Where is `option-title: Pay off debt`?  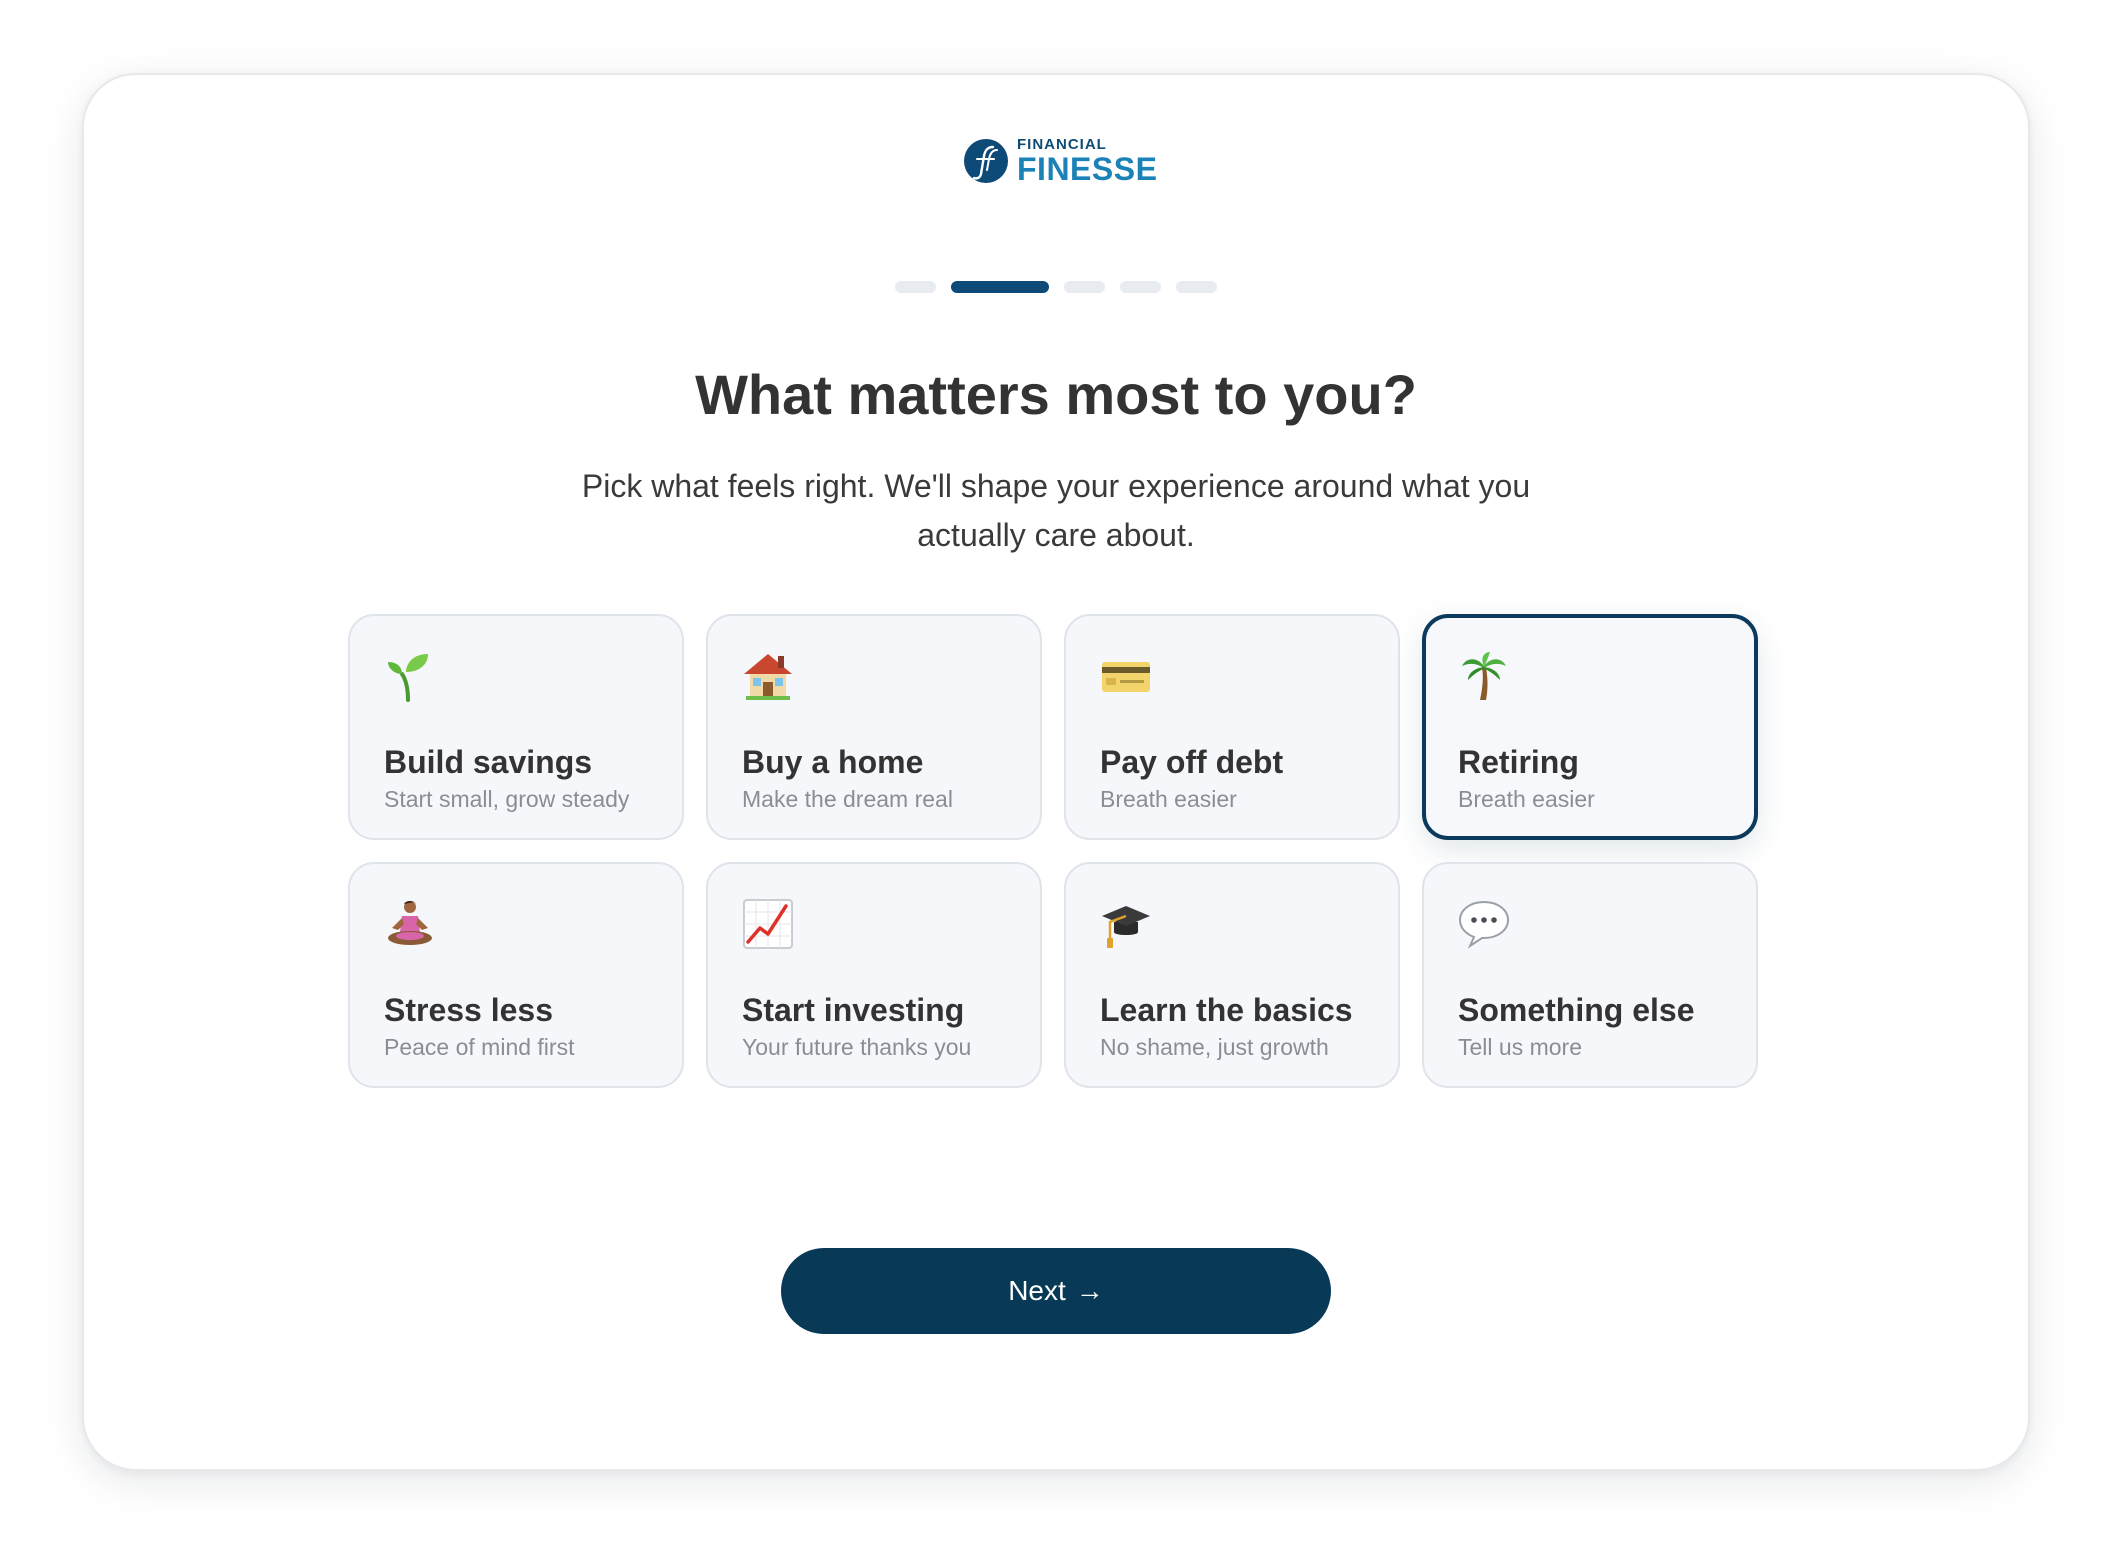 option-title: Pay off debt is located at coordinates (1192, 762).